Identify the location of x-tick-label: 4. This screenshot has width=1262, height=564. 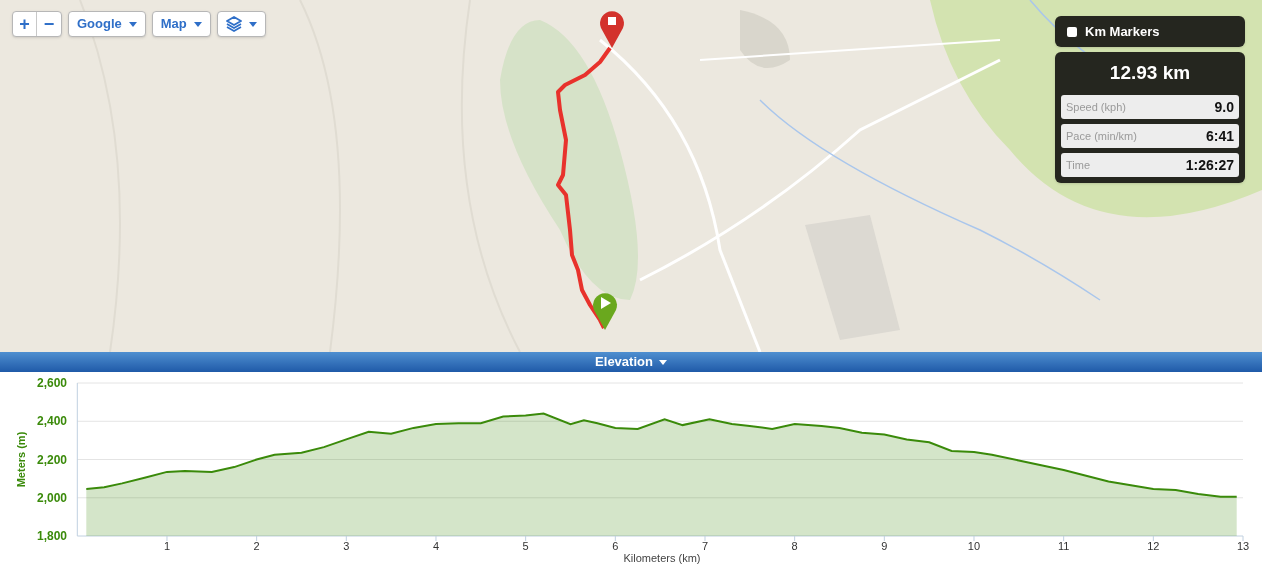
(436, 546).